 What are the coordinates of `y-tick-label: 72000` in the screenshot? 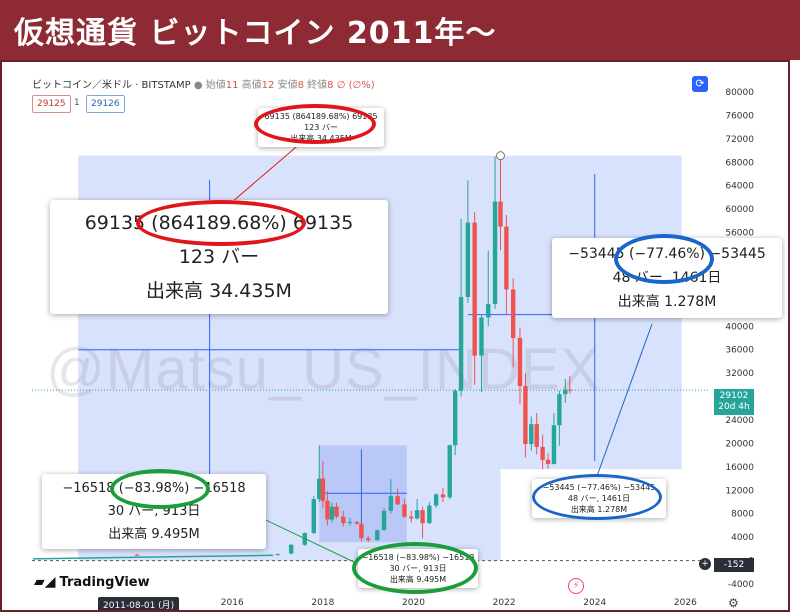 It's located at (739, 140).